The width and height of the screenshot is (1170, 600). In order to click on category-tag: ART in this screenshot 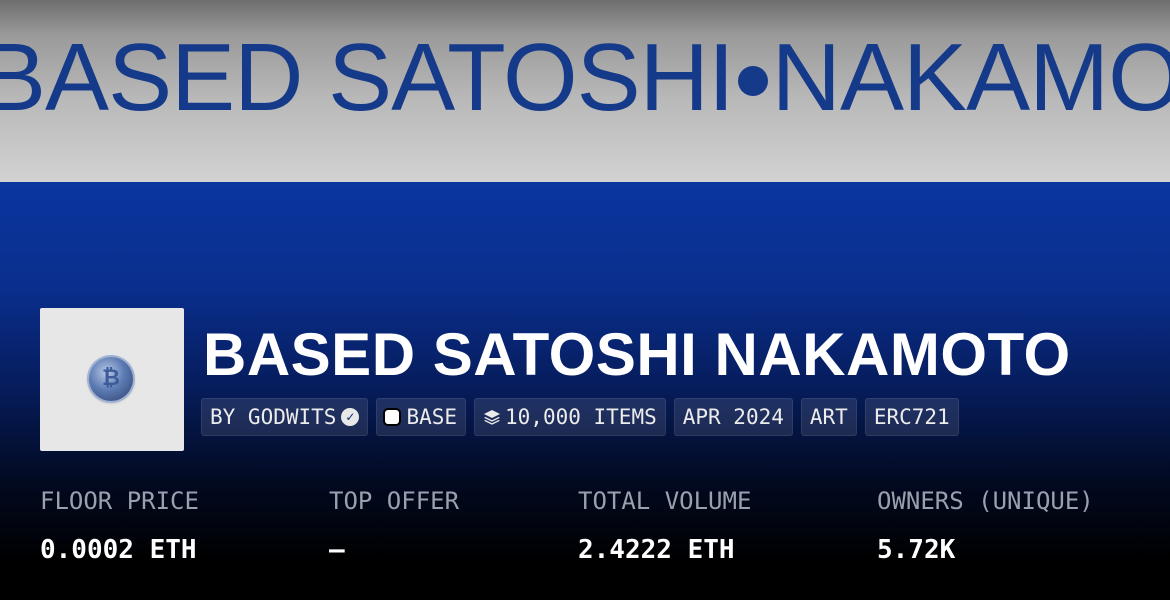, I will do `click(828, 417)`.